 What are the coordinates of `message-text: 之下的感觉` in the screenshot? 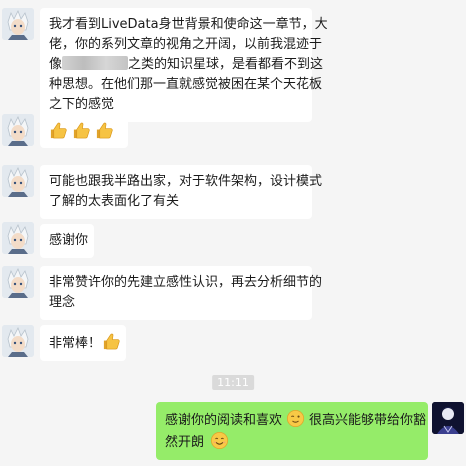 It's located at (82, 104).